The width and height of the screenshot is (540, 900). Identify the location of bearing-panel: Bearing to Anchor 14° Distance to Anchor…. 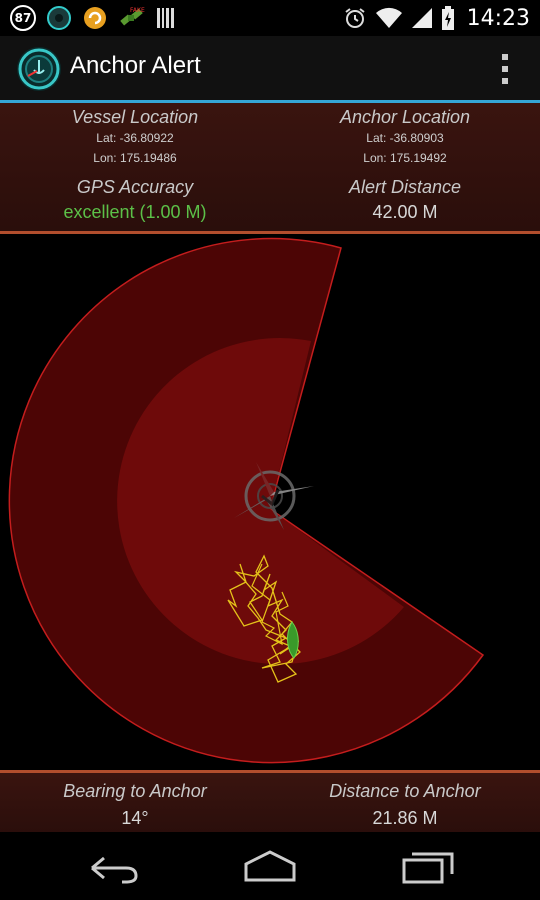
(270, 802).